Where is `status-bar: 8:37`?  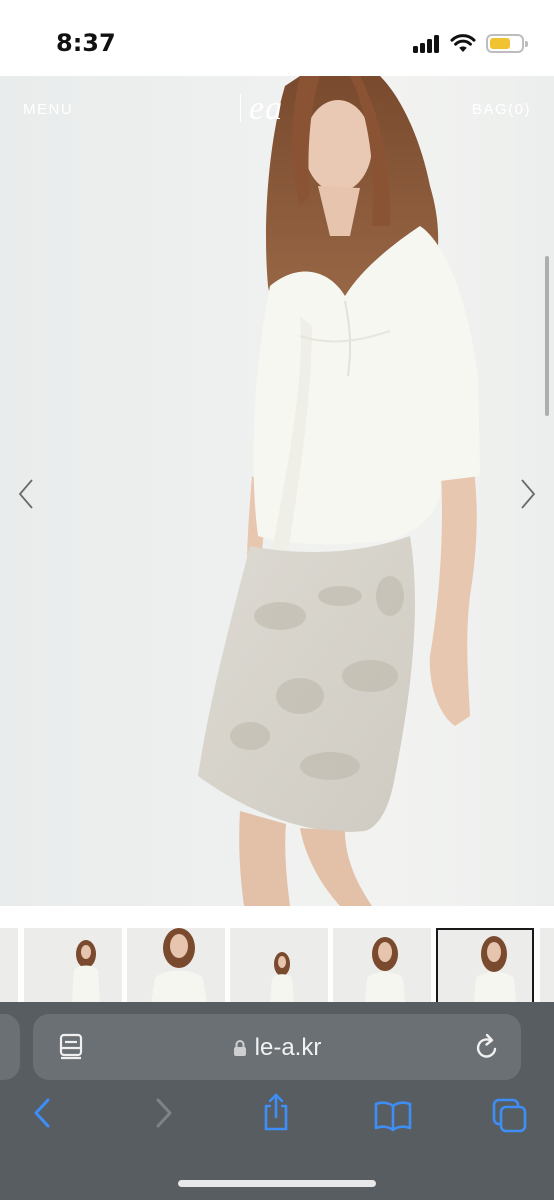
status-bar: 8:37 is located at coordinates (277, 38).